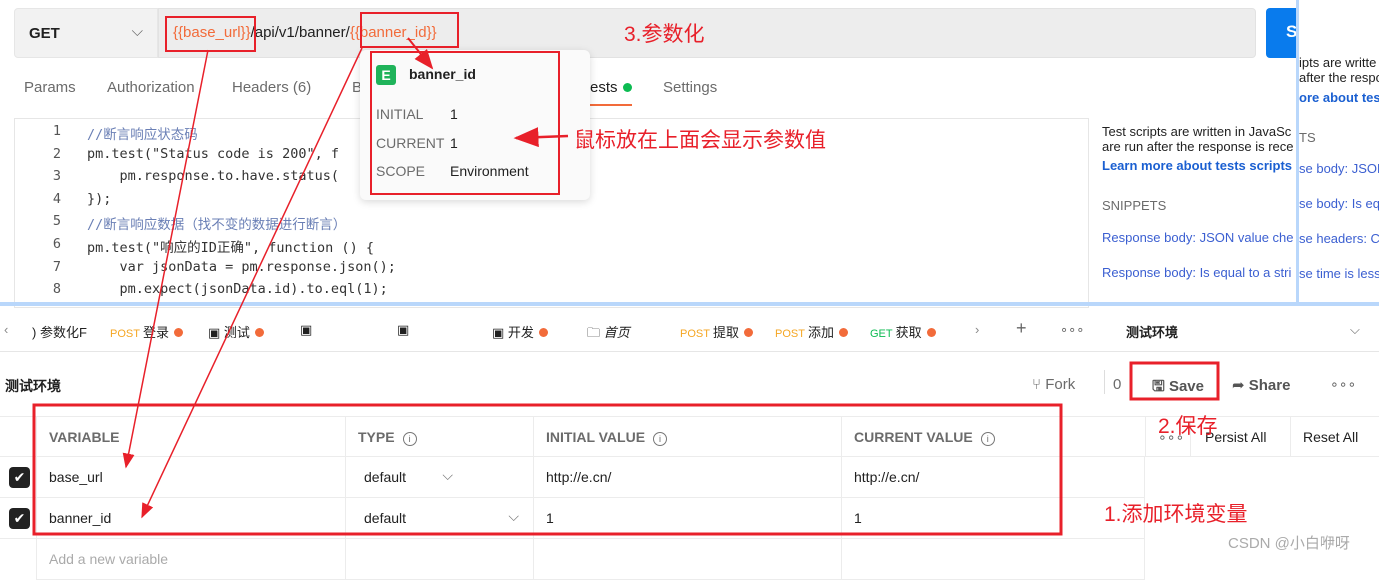 Image resolution: width=1379 pixels, height=580 pixels. Describe the element at coordinates (50, 87) in the screenshot. I see `tab-params: Params` at that location.